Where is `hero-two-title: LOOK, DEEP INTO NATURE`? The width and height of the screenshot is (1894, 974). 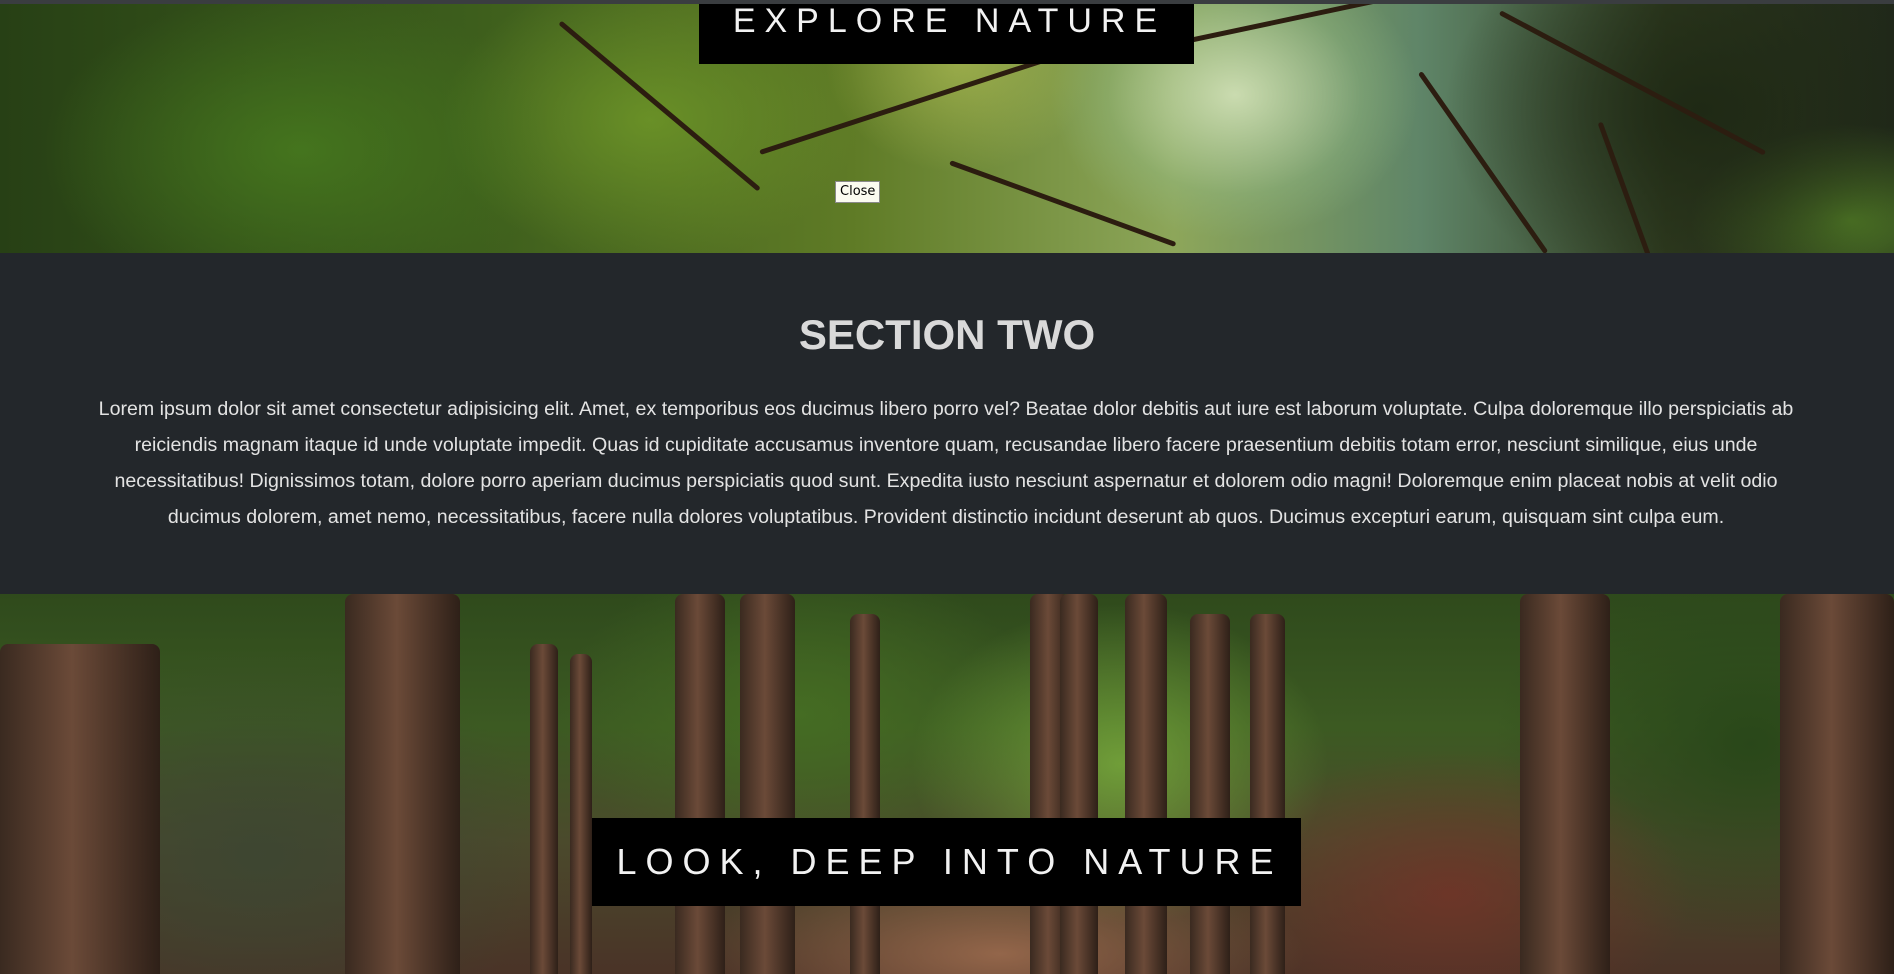 hero-two-title: LOOK, DEEP INTO NATURE is located at coordinates (946, 862).